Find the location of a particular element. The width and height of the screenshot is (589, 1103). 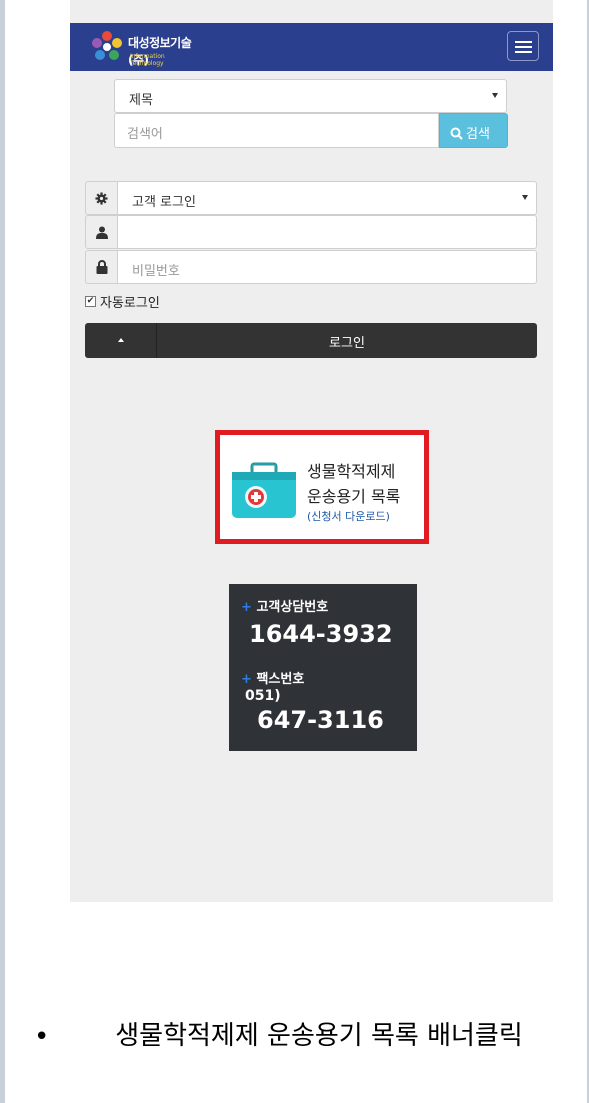

login-button-group: 로그인 is located at coordinates (311, 340).